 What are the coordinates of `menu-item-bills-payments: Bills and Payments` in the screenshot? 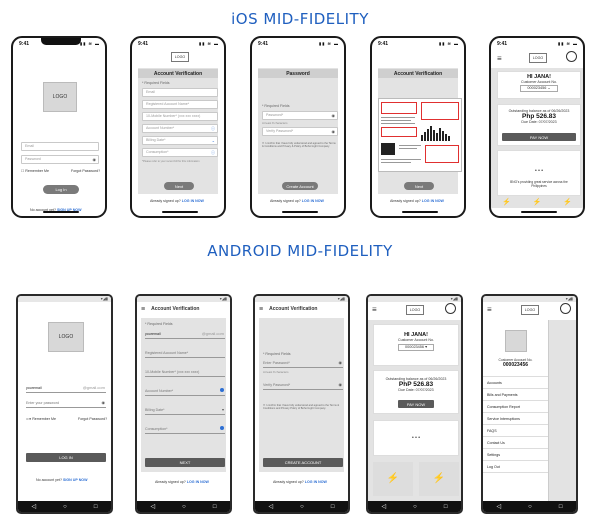 It's located at (515, 395).